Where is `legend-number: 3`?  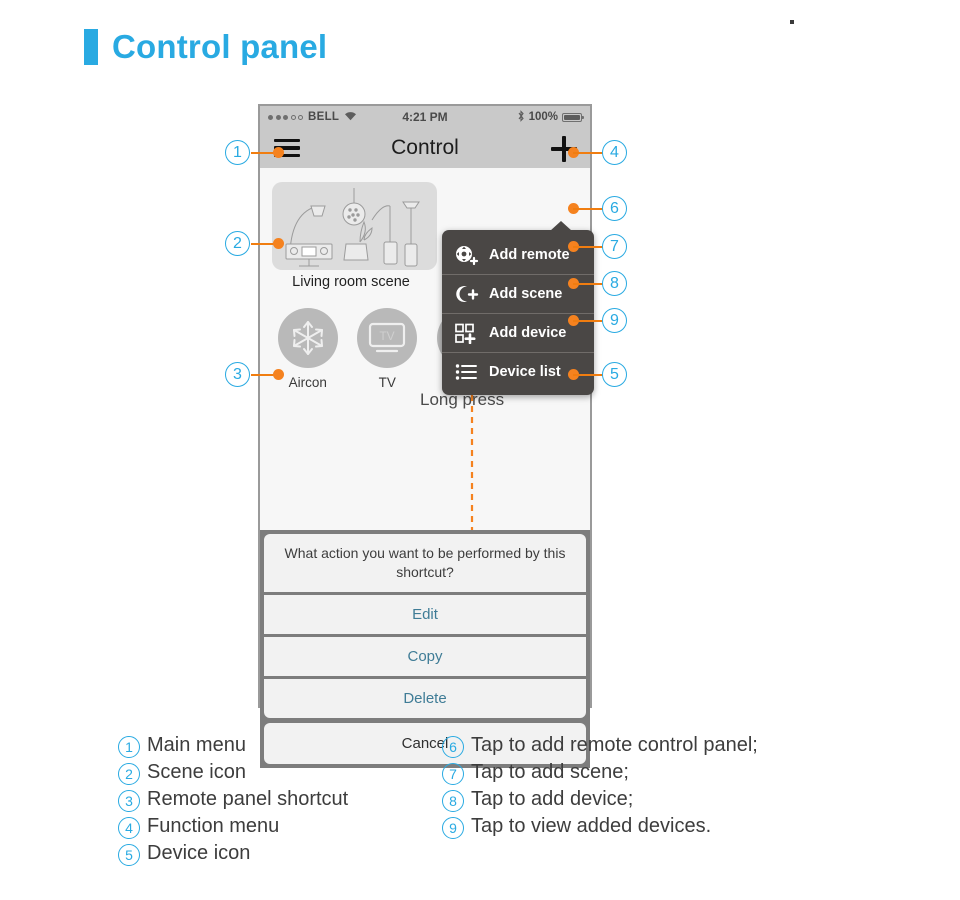
legend-number: 3 is located at coordinates (129, 801).